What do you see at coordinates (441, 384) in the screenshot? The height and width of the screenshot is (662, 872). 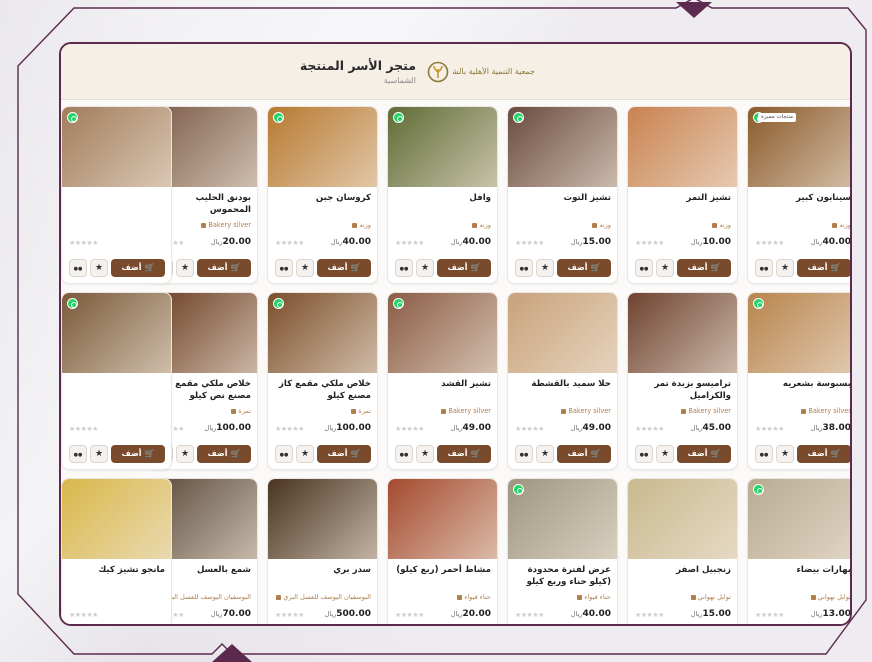 I see `product-name: تشيز القشد` at bounding box center [441, 384].